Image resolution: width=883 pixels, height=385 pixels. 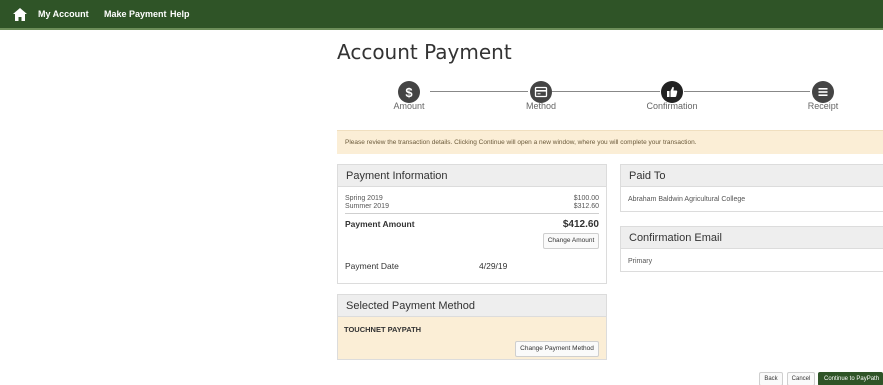 I want to click on change-amount-button: Change Amount, so click(x=571, y=241).